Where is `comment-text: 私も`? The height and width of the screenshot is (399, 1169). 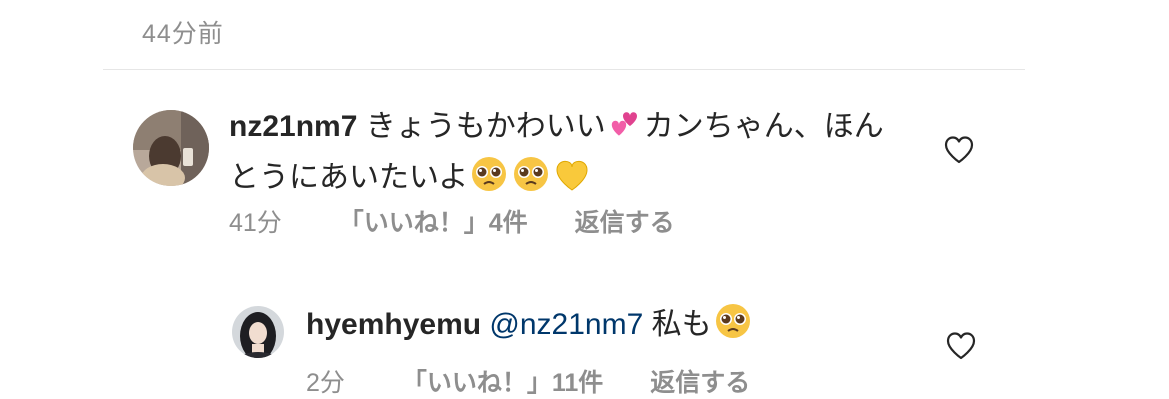
comment-text: 私も is located at coordinates (681, 324).